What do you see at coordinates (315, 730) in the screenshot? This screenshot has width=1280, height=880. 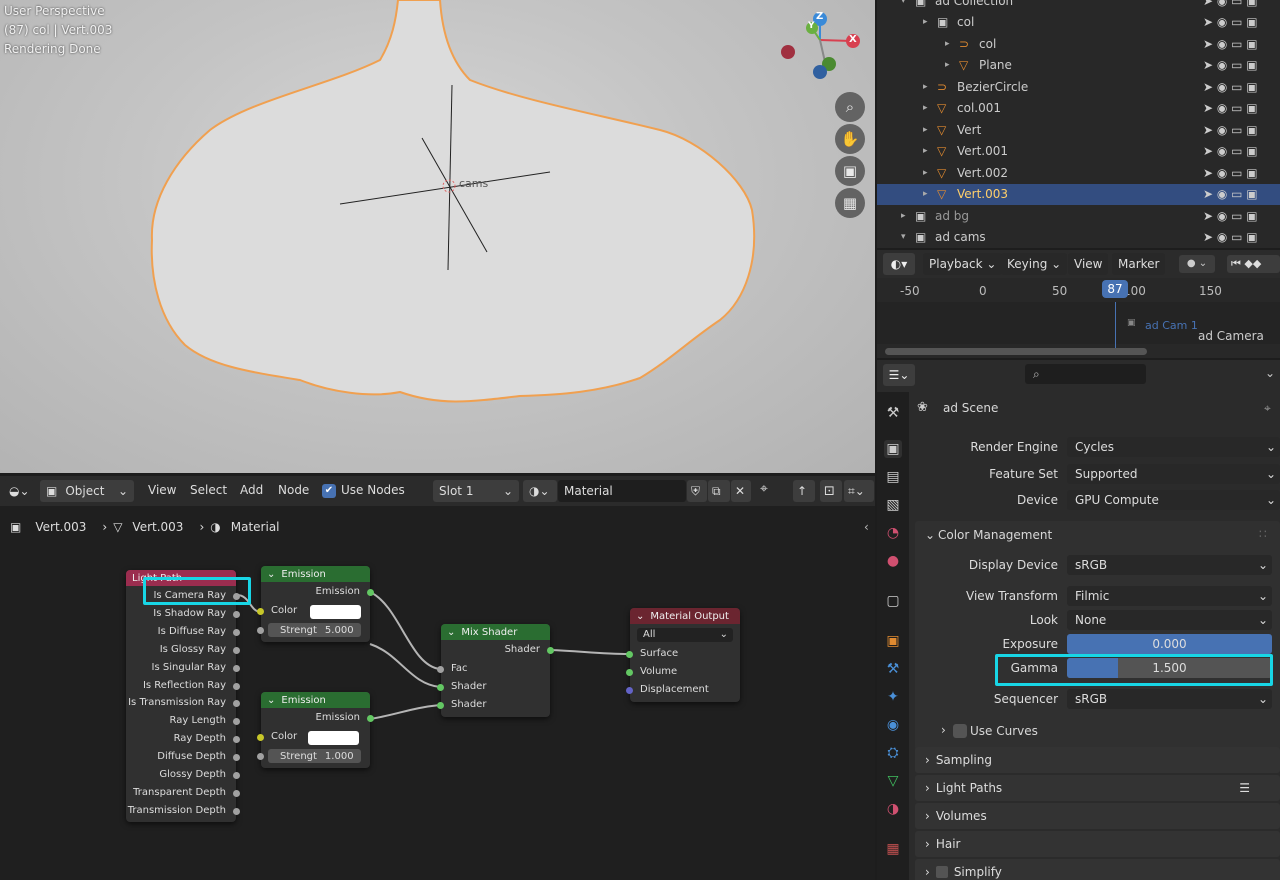 I see `emission-node: ⌄ Emission Emission Color Strengt 1.000` at bounding box center [315, 730].